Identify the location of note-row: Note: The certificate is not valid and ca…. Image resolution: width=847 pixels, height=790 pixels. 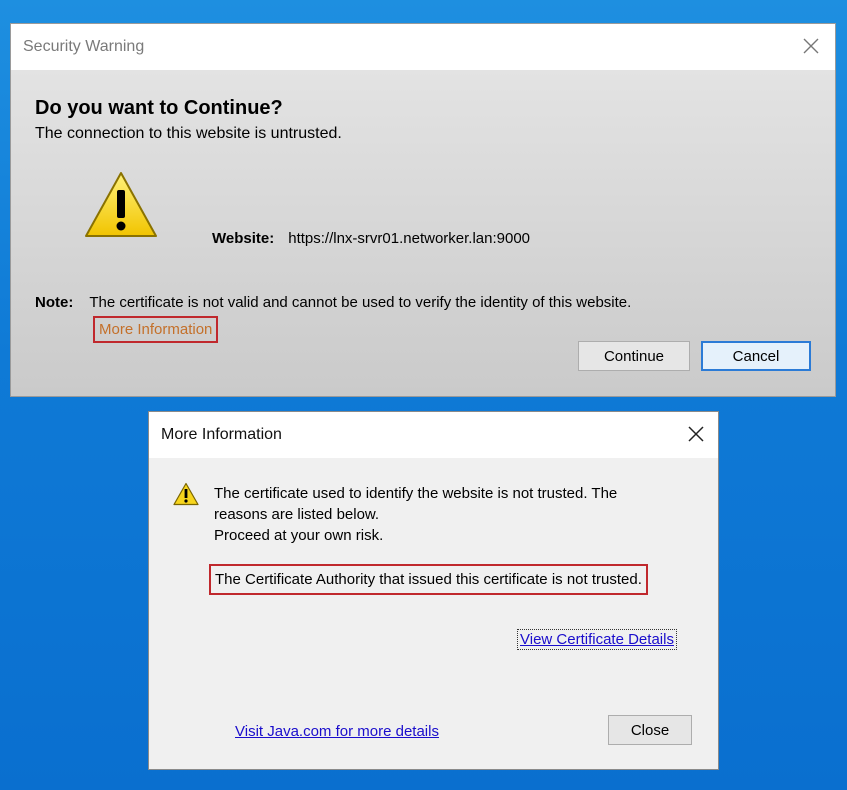
(333, 302).